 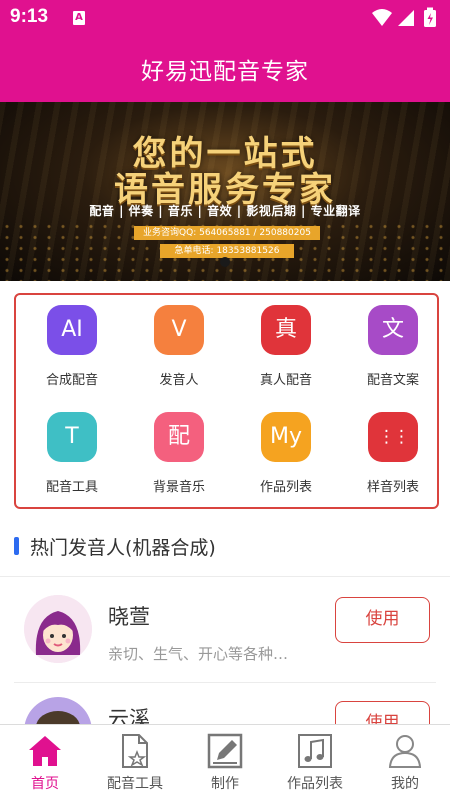 What do you see at coordinates (135, 784) in the screenshot?
I see `tab-label: 配音工具` at bounding box center [135, 784].